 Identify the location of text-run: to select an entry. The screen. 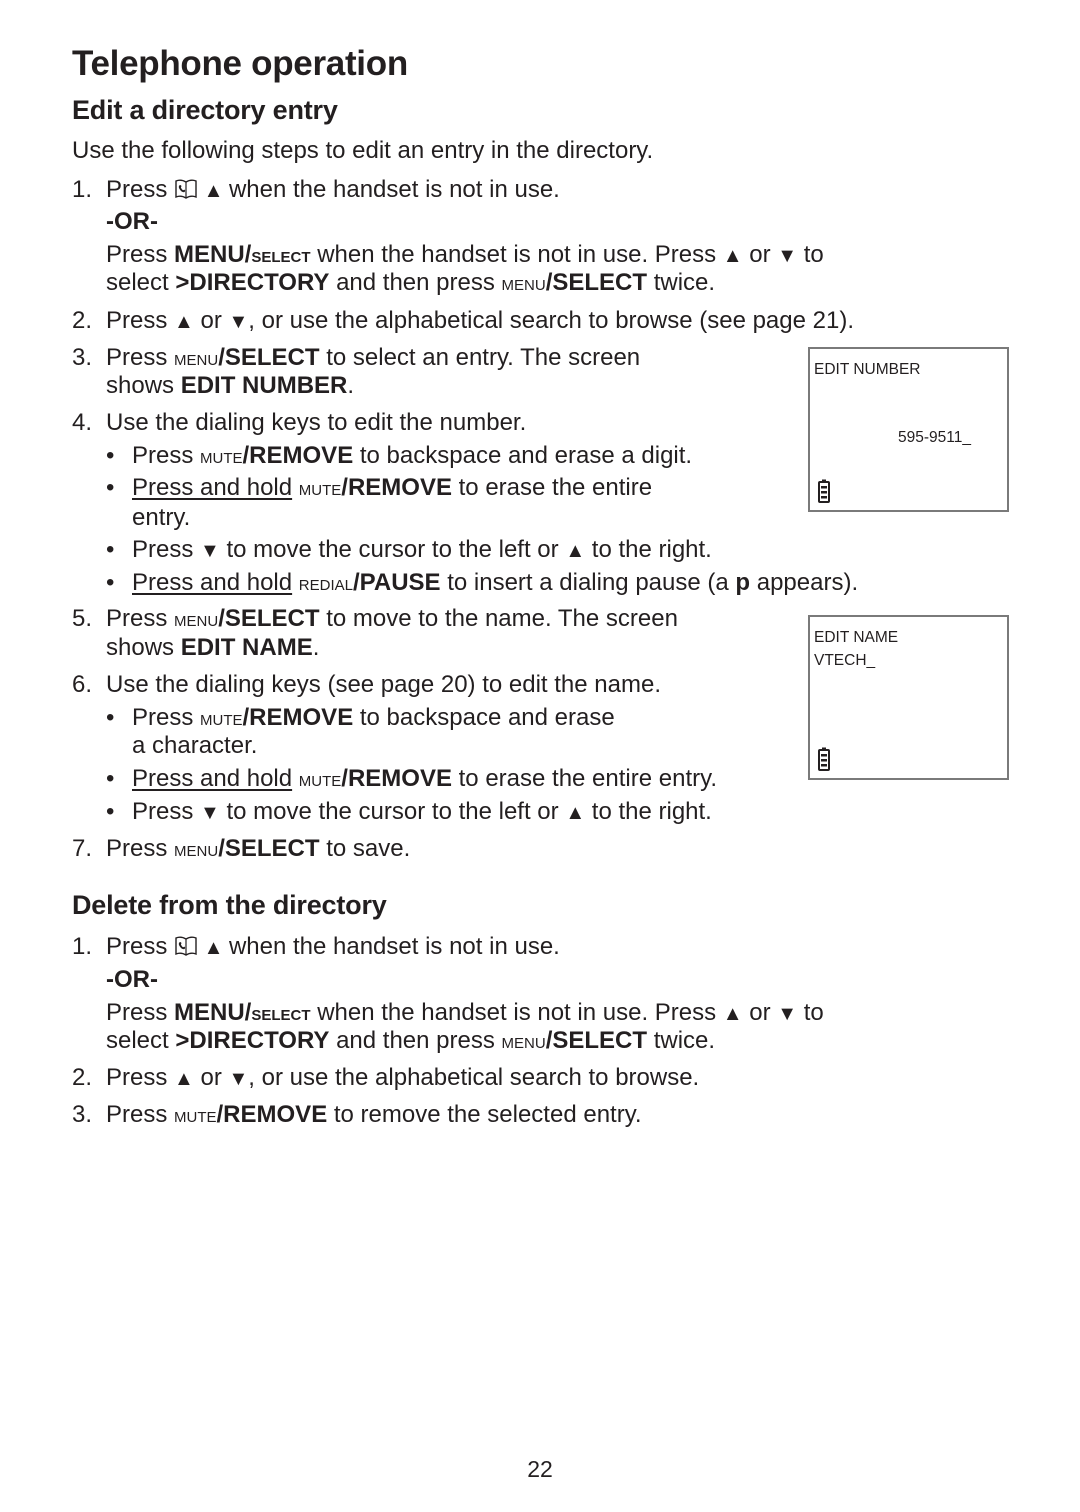
(480, 357).